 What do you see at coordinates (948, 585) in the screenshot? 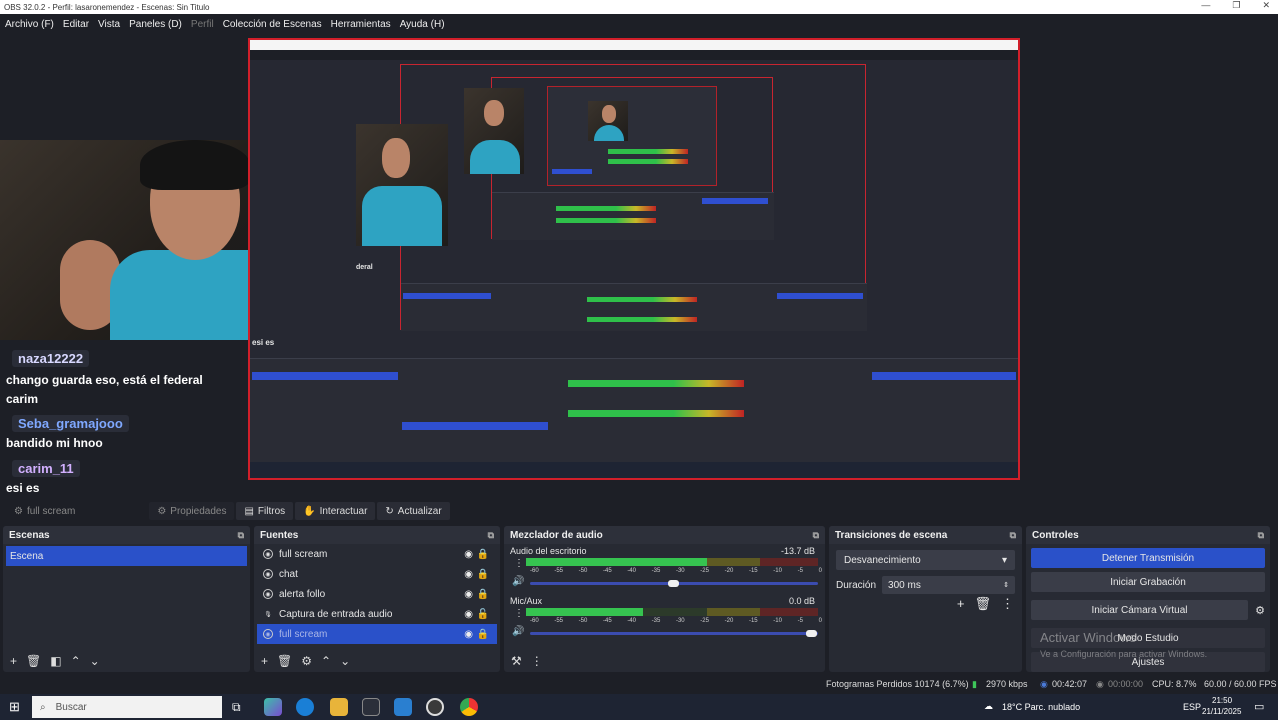
I see `duration-input: 300 ms ⇕` at bounding box center [948, 585].